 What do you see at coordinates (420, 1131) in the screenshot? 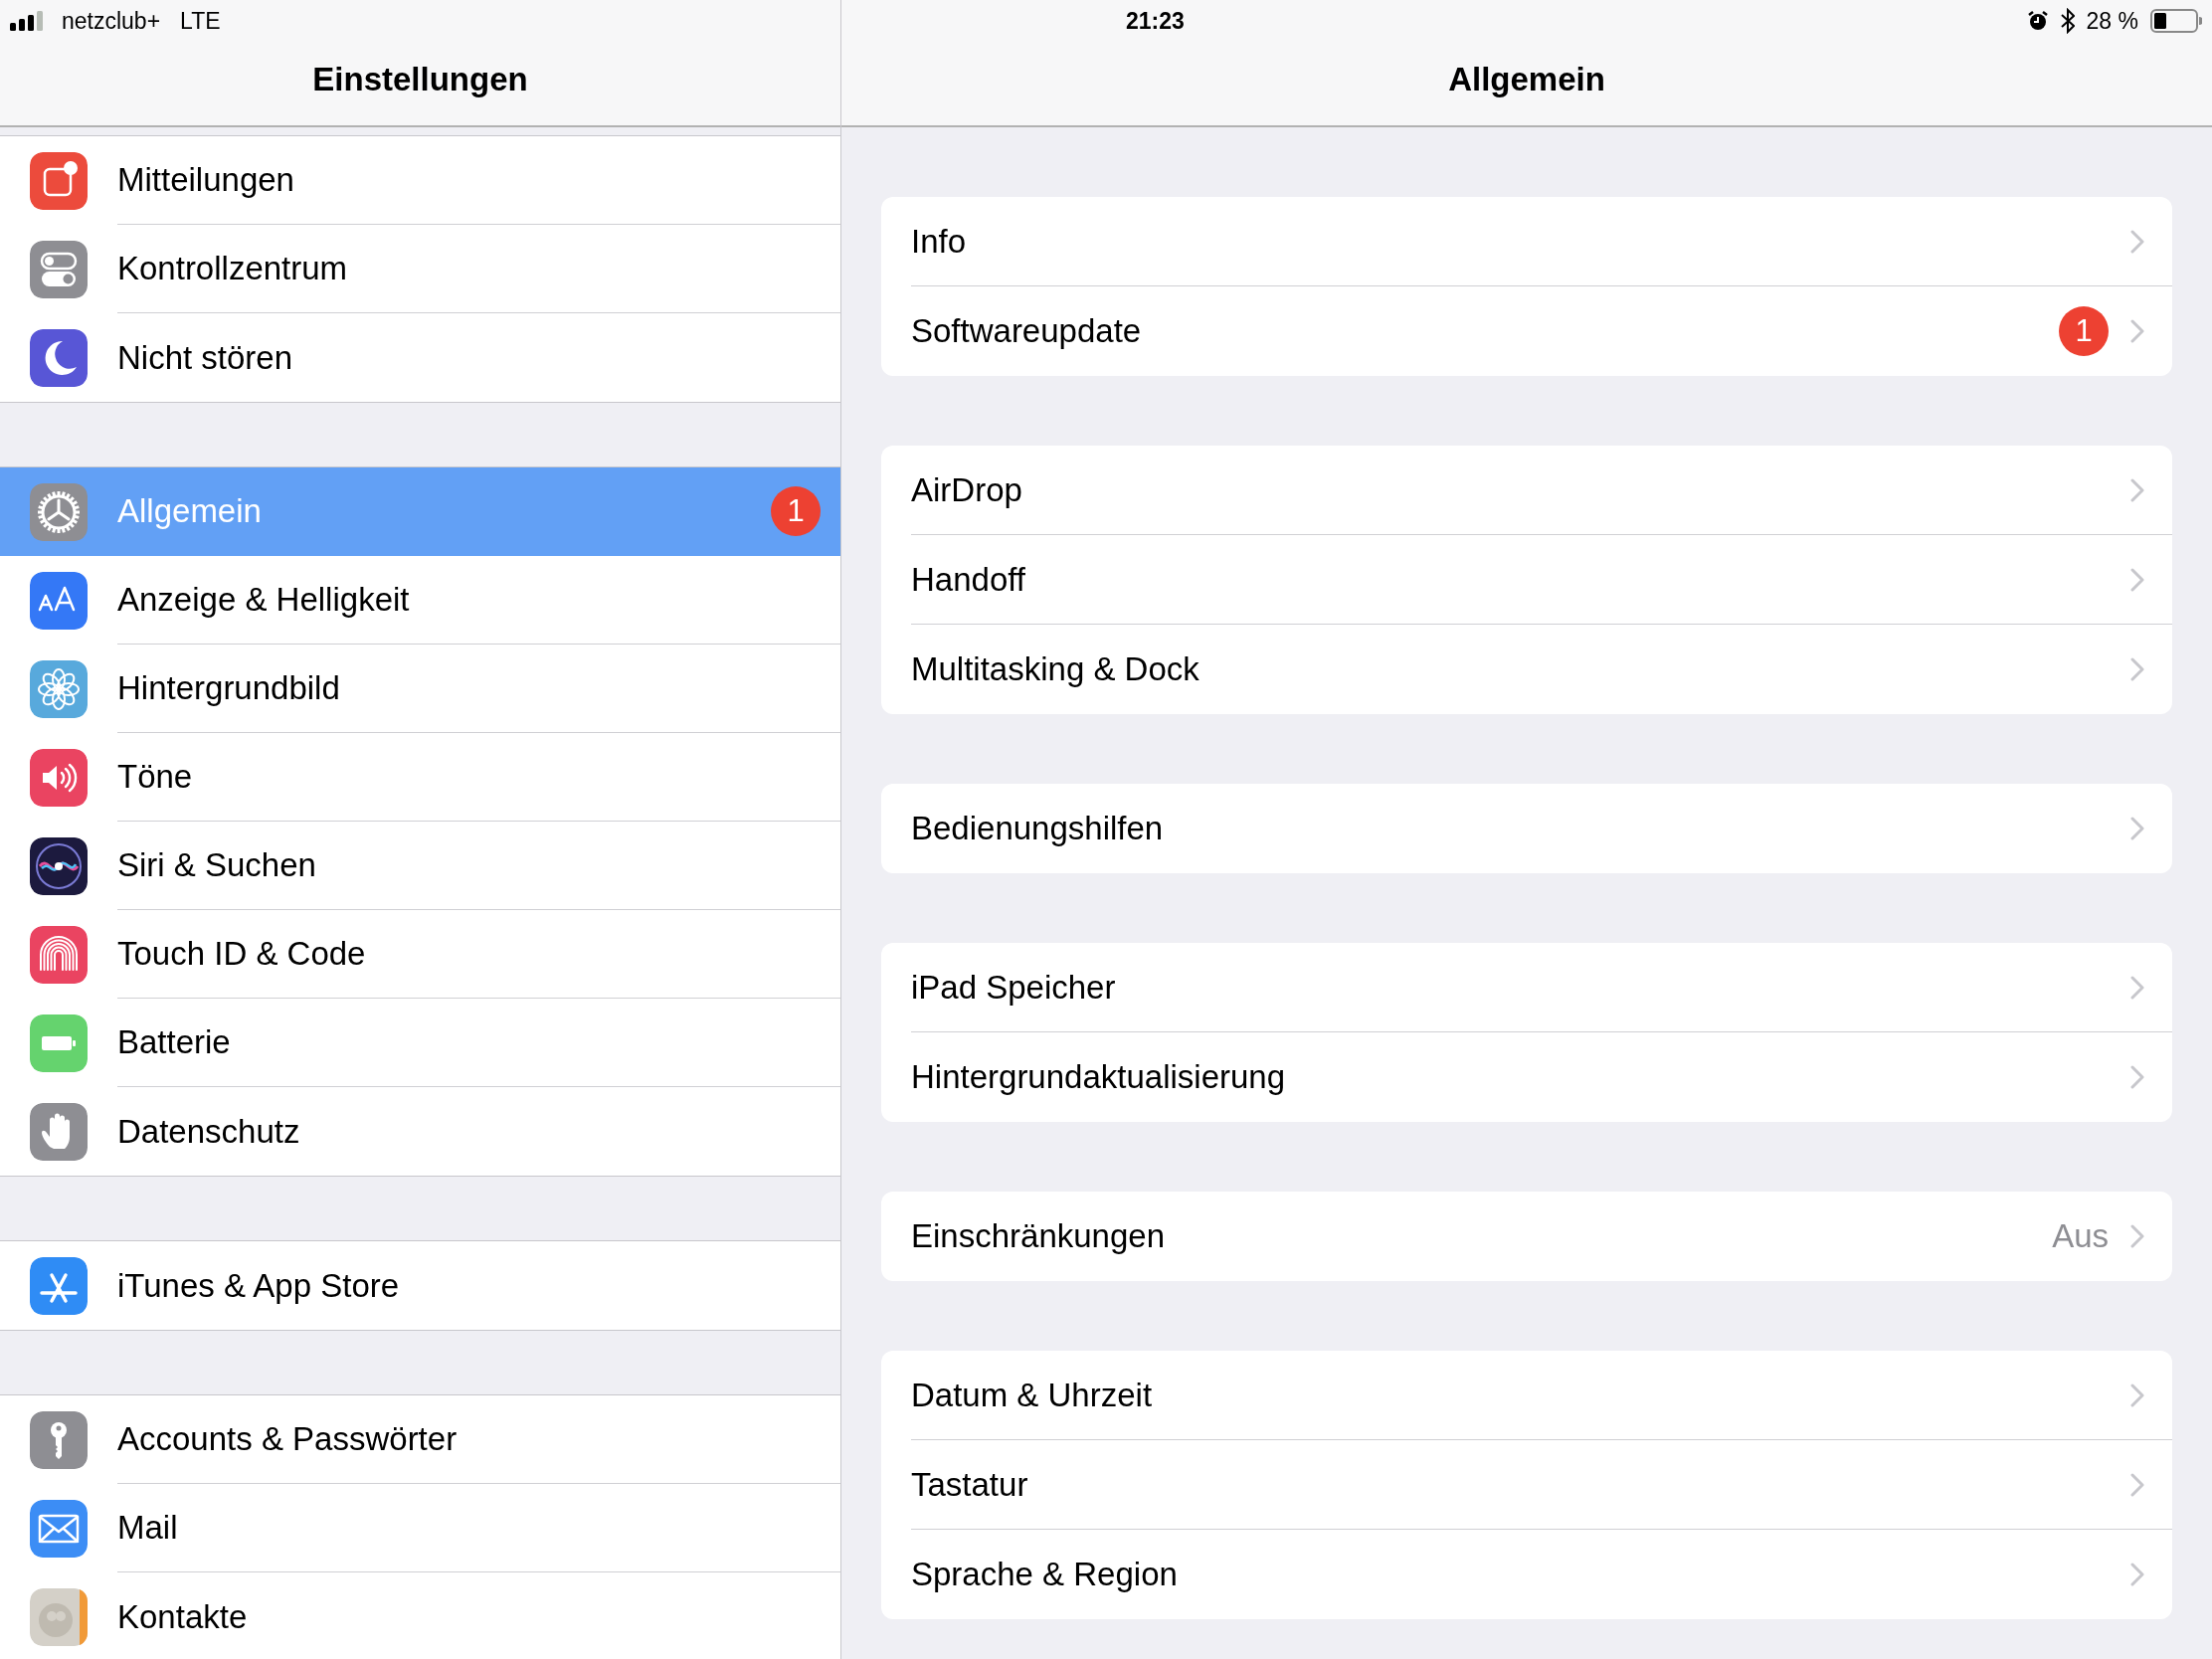
I see `sidebar-item: Datenschutz` at bounding box center [420, 1131].